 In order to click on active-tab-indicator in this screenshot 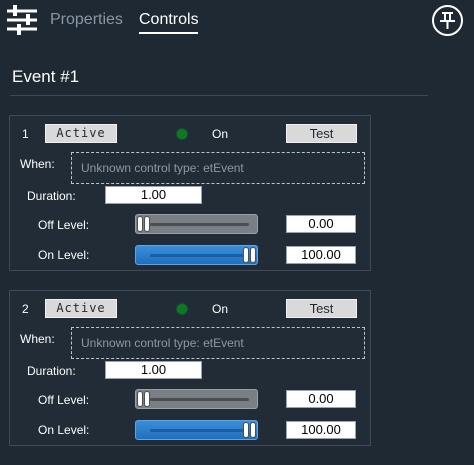, I will do `click(168, 33)`.